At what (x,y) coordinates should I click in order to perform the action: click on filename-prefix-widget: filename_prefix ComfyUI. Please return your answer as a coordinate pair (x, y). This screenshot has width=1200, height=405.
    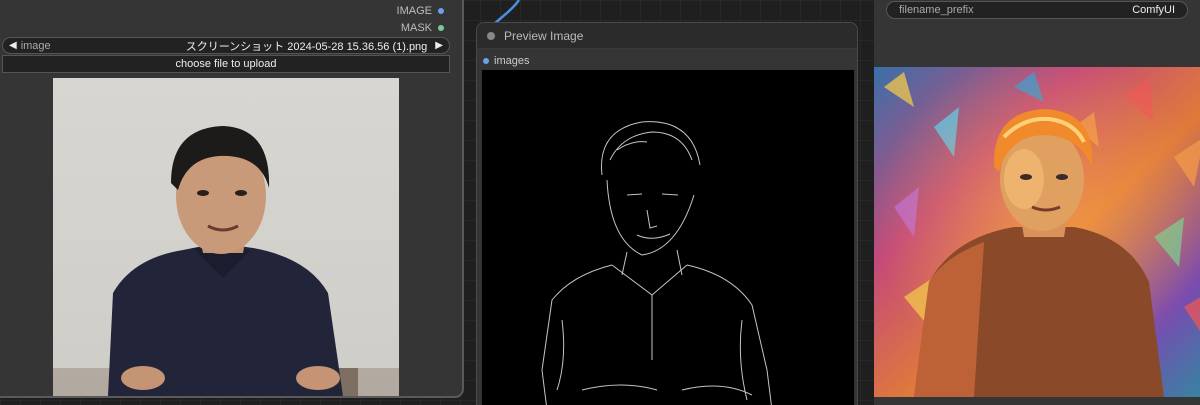
    Looking at the image, I should click on (1037, 10).